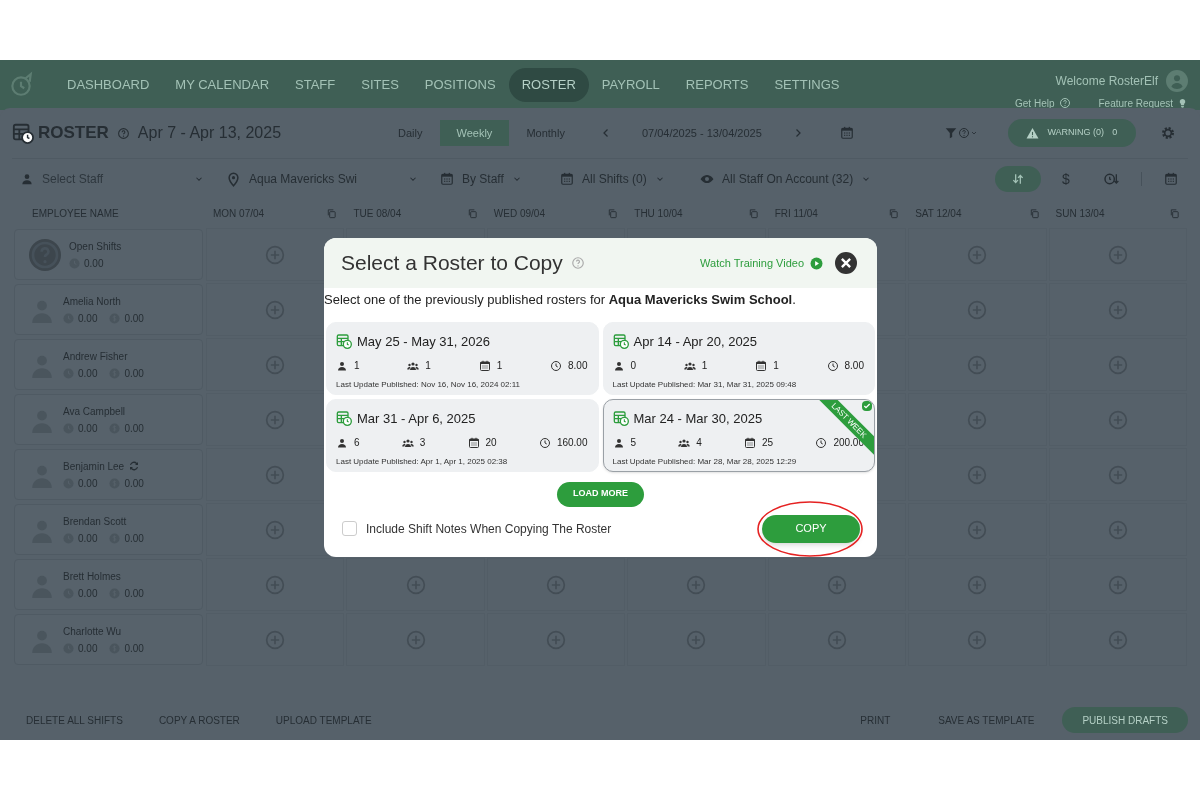 The image size is (1200, 800). Describe the element at coordinates (380, 85) in the screenshot. I see `nav-link: SITES` at that location.